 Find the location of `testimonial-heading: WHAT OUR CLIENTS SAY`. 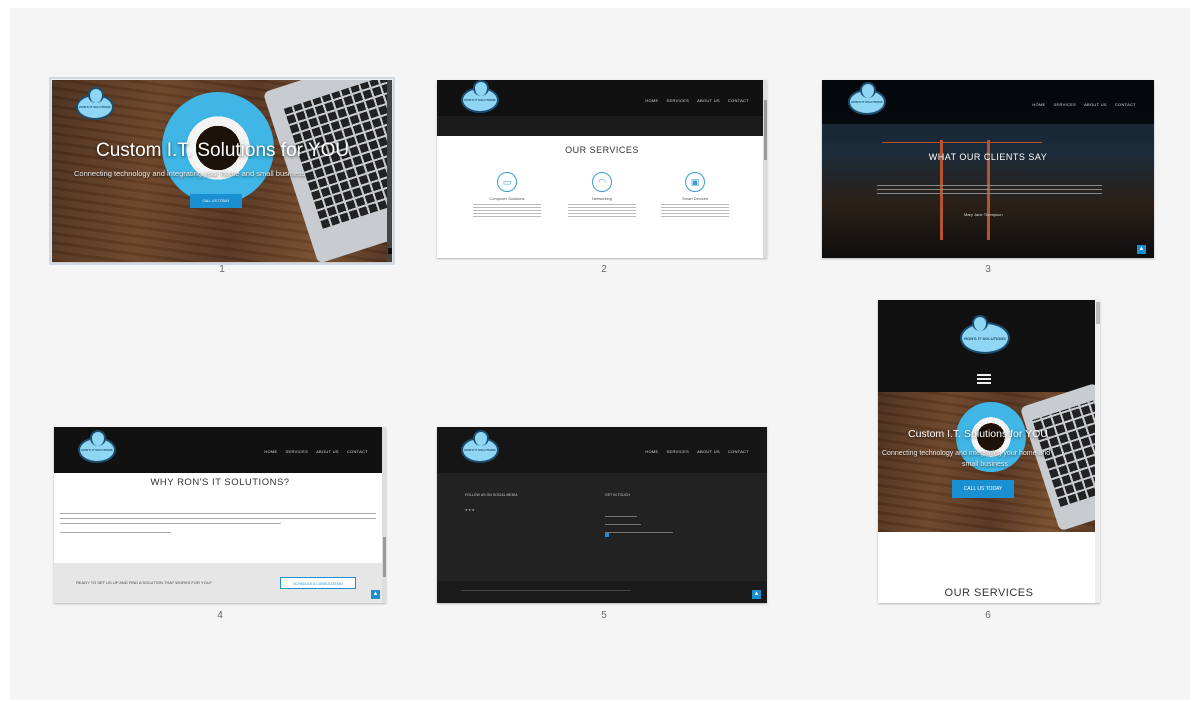

testimonial-heading: WHAT OUR CLIENTS SAY is located at coordinates (988, 157).